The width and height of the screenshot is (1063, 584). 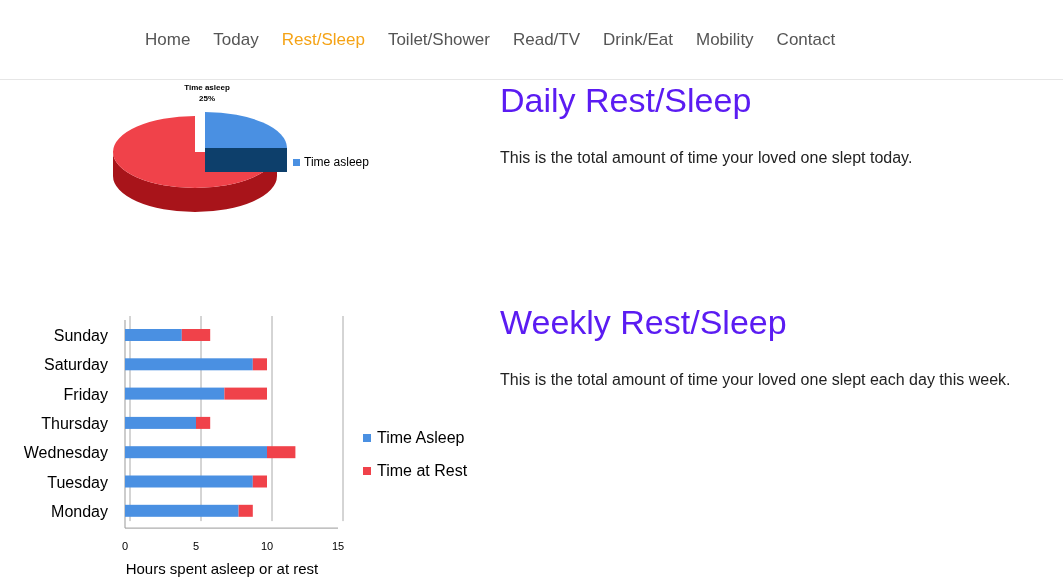 What do you see at coordinates (338, 546) in the screenshot?
I see `tick-label: 15` at bounding box center [338, 546].